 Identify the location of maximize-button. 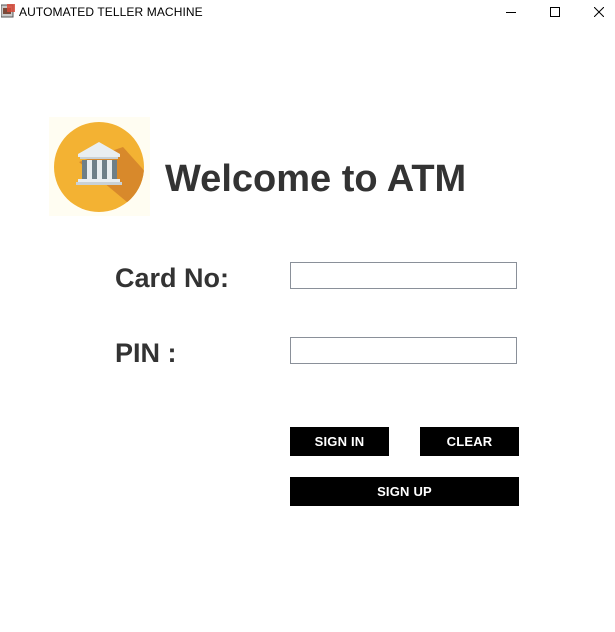
(555, 12).